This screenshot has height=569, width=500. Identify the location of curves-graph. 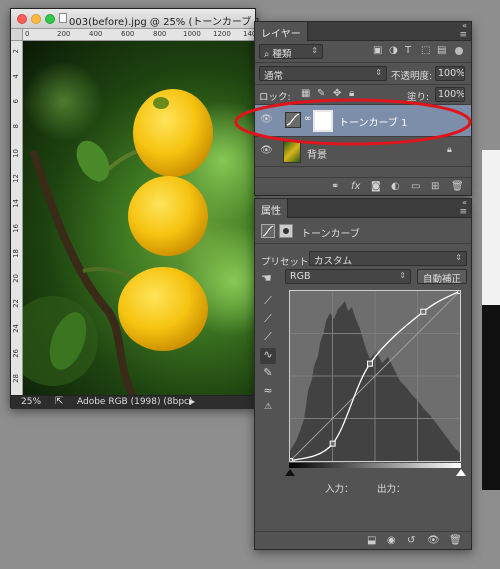
(375, 376).